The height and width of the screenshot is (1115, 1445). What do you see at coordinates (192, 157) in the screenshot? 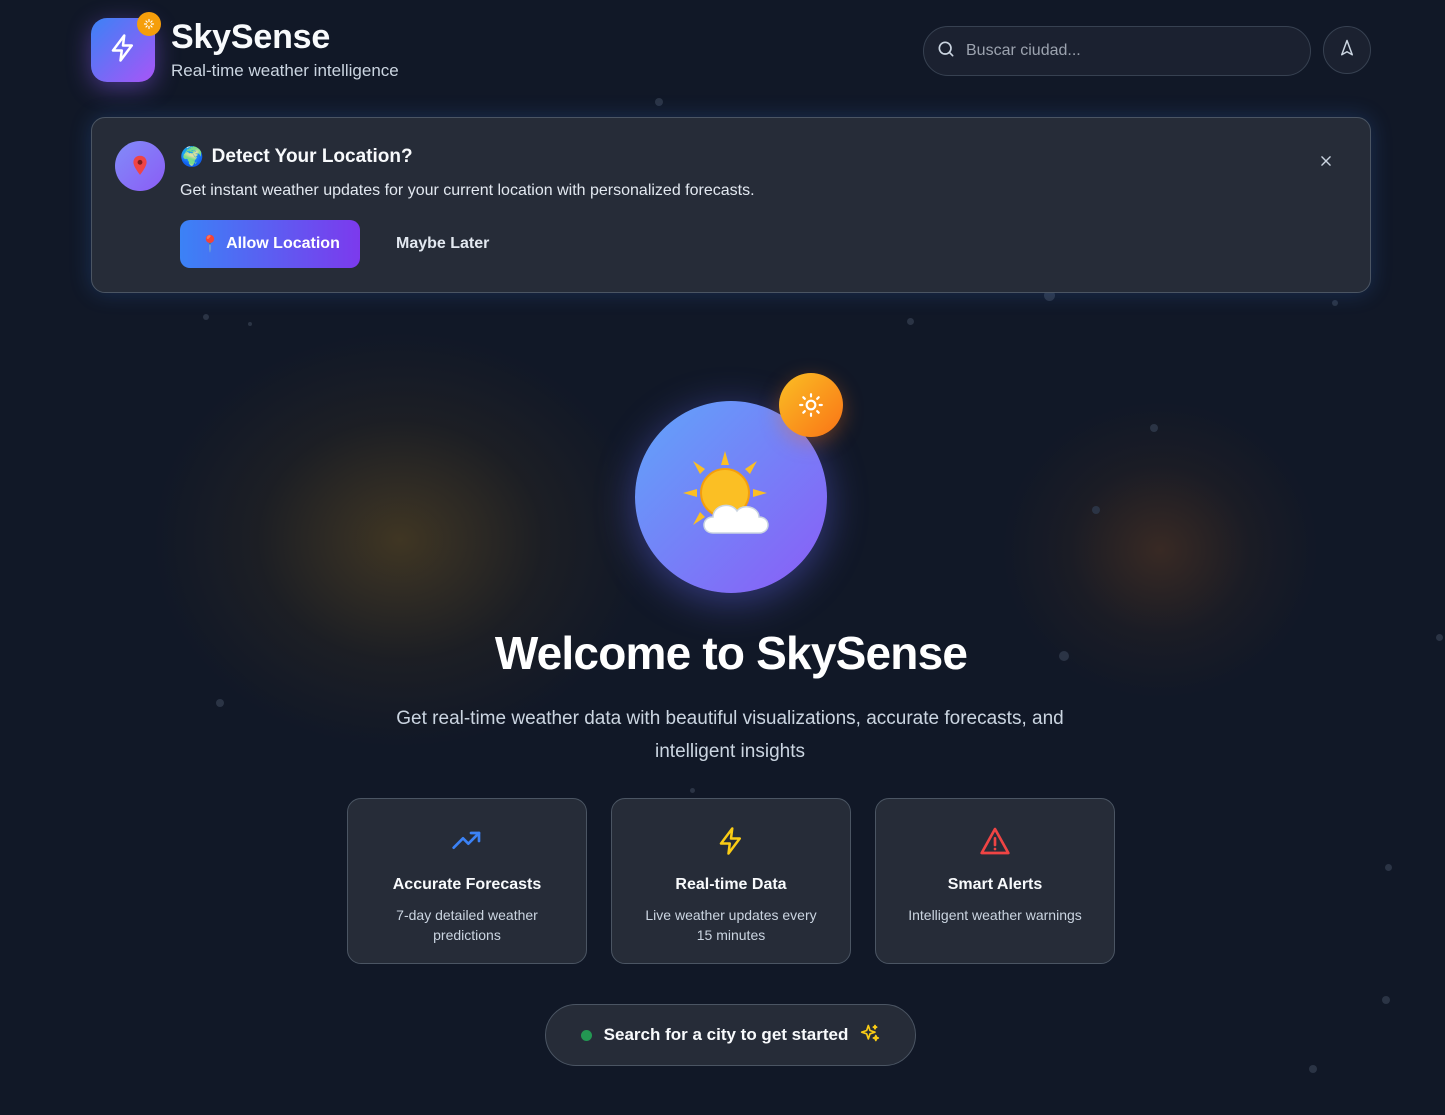
I see `globe-icon: 🌍` at bounding box center [192, 157].